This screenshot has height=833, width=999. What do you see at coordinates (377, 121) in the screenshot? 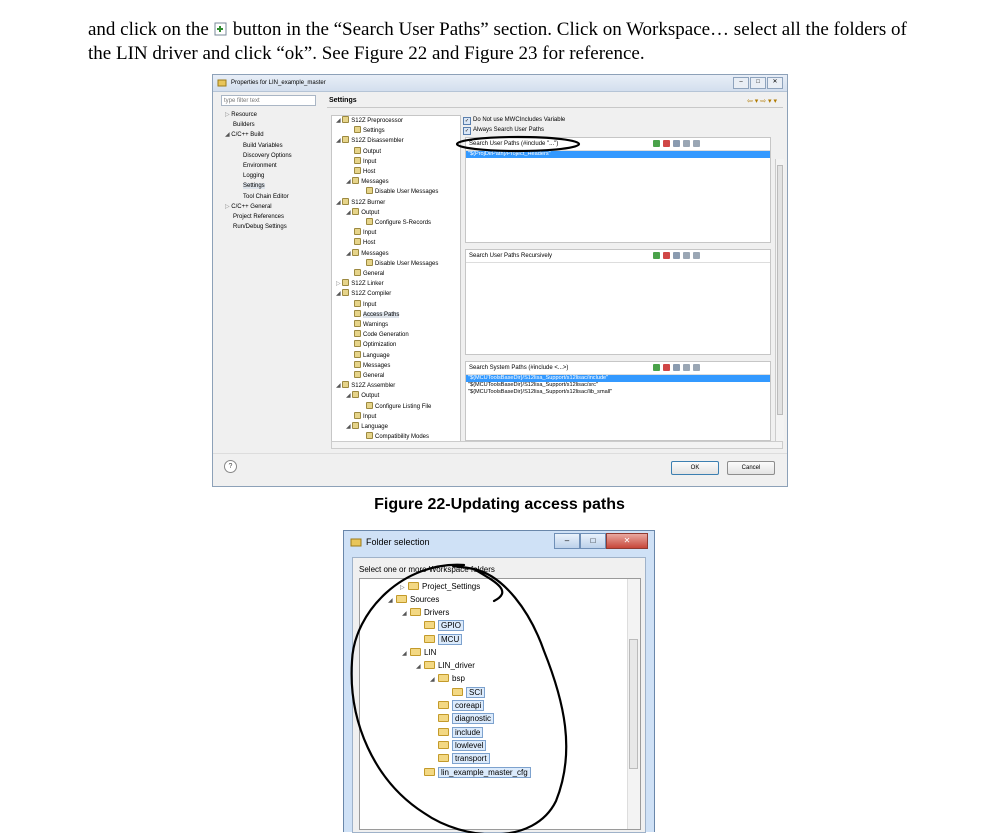
I see `tree-item: S12Z Preprocessor` at bounding box center [377, 121].